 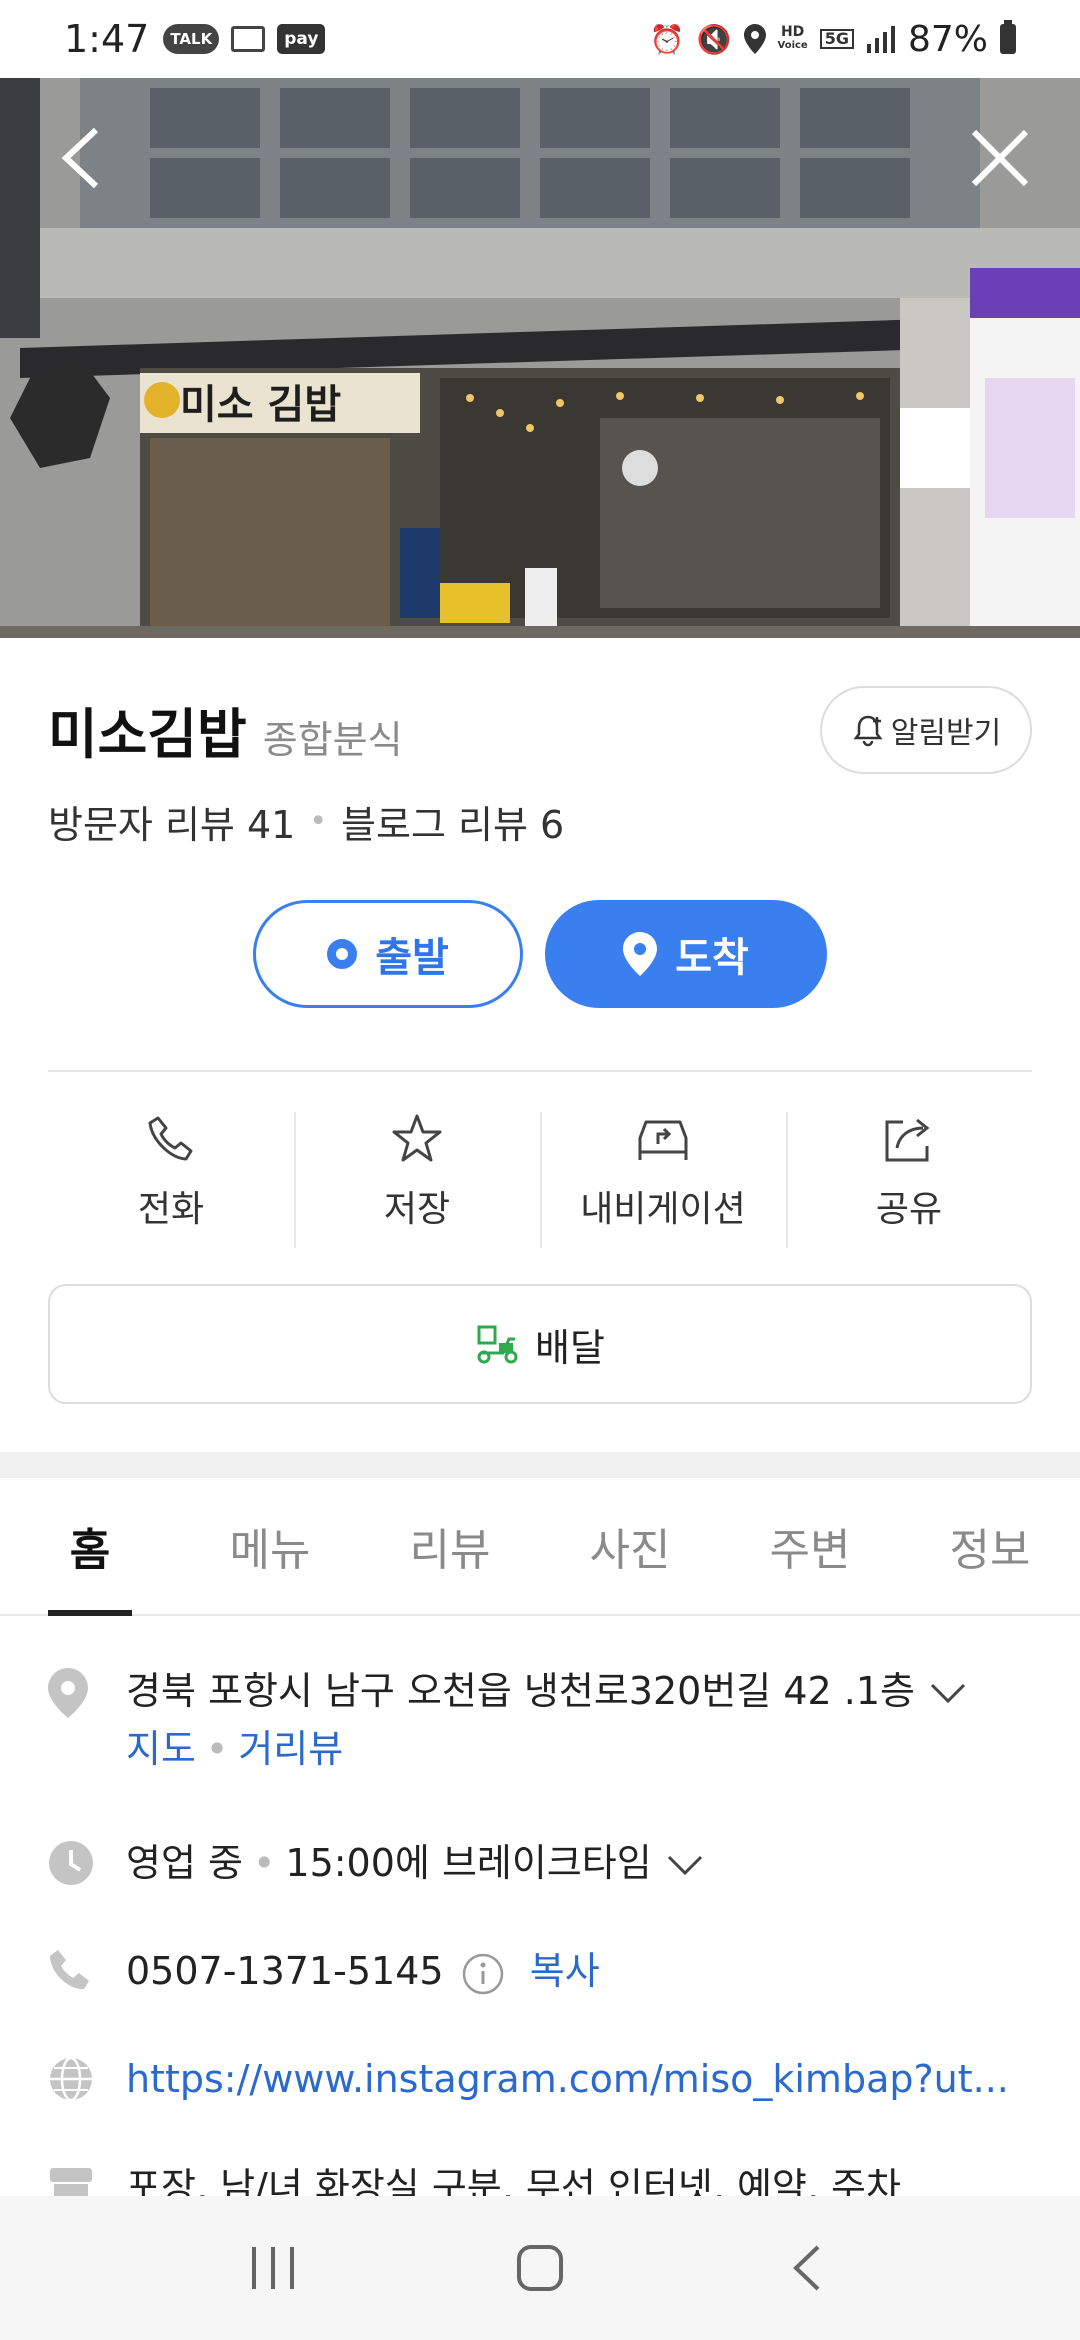 I want to click on back-button, so click(x=80, y=158).